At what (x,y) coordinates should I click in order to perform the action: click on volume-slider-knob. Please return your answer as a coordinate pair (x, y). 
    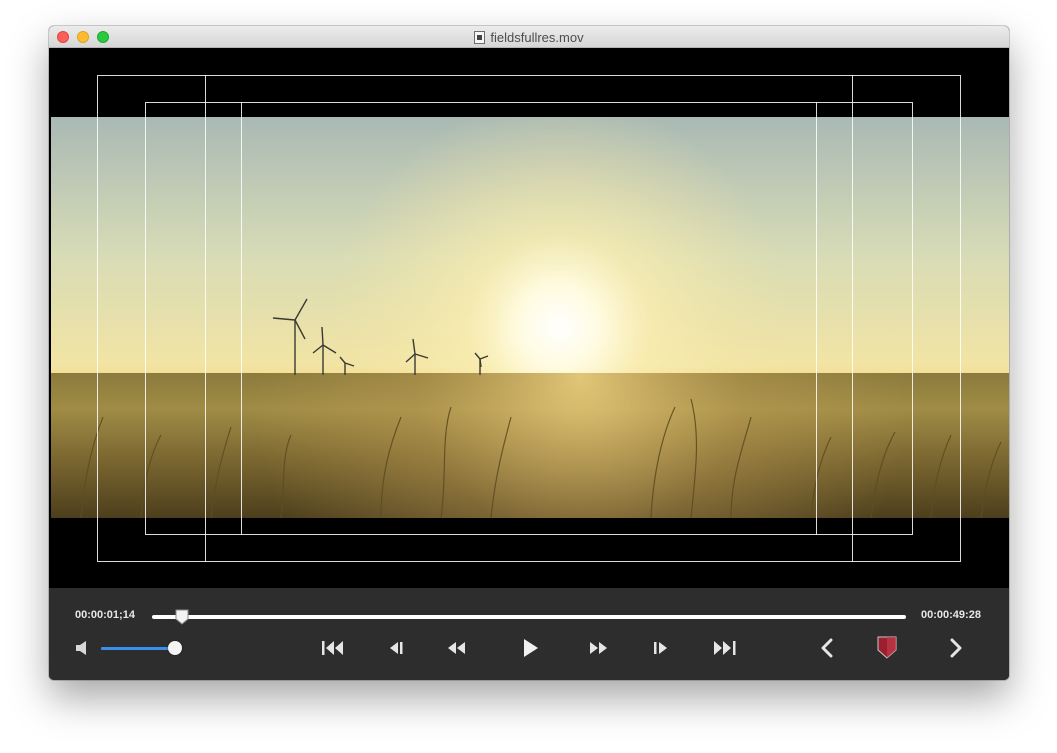
    Looking at the image, I should click on (175, 648).